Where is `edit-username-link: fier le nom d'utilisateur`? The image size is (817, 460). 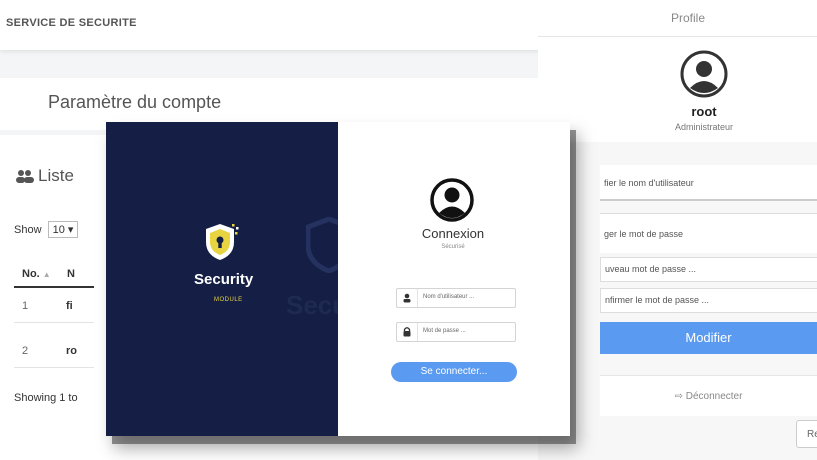 edit-username-link: fier le nom d'utilisateur is located at coordinates (708, 183).